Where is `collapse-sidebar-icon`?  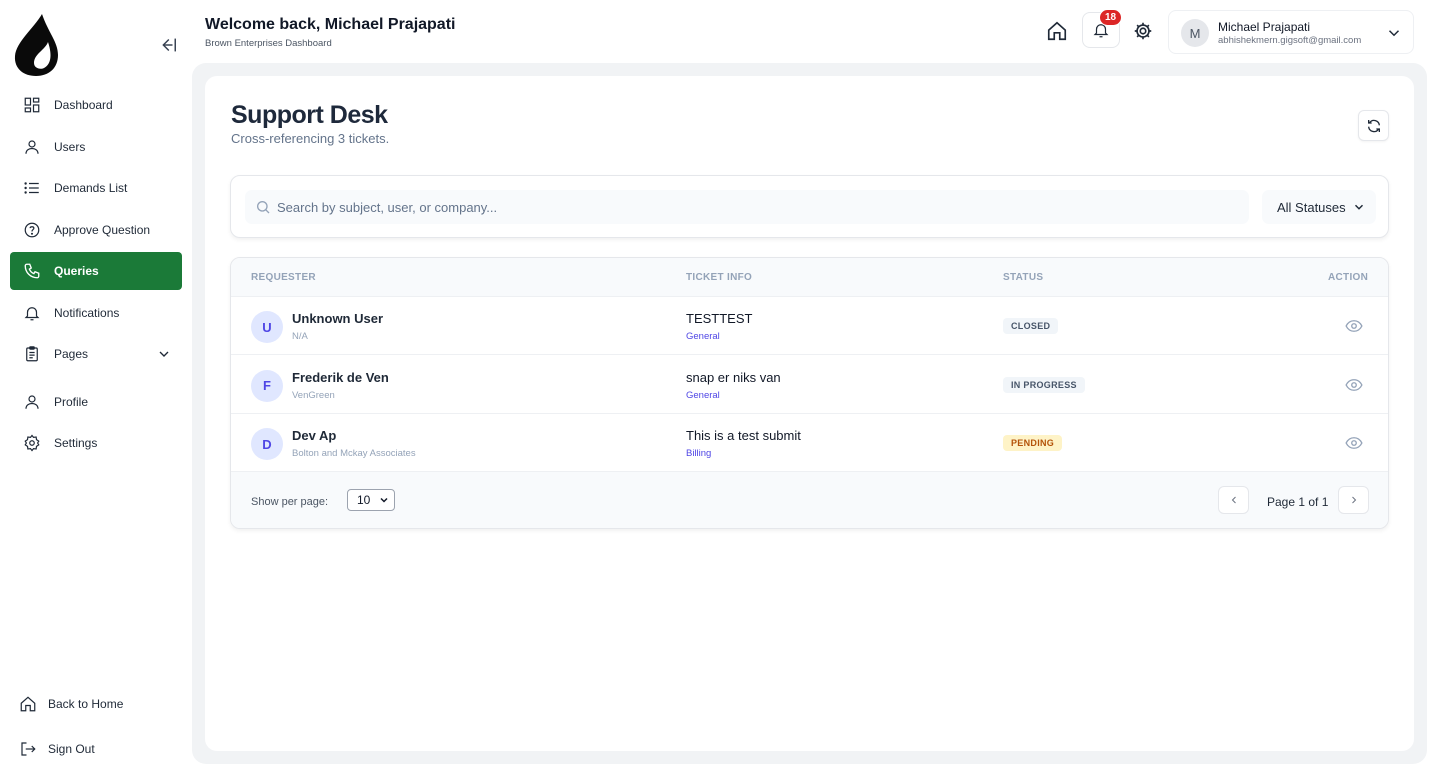 collapse-sidebar-icon is located at coordinates (167, 45).